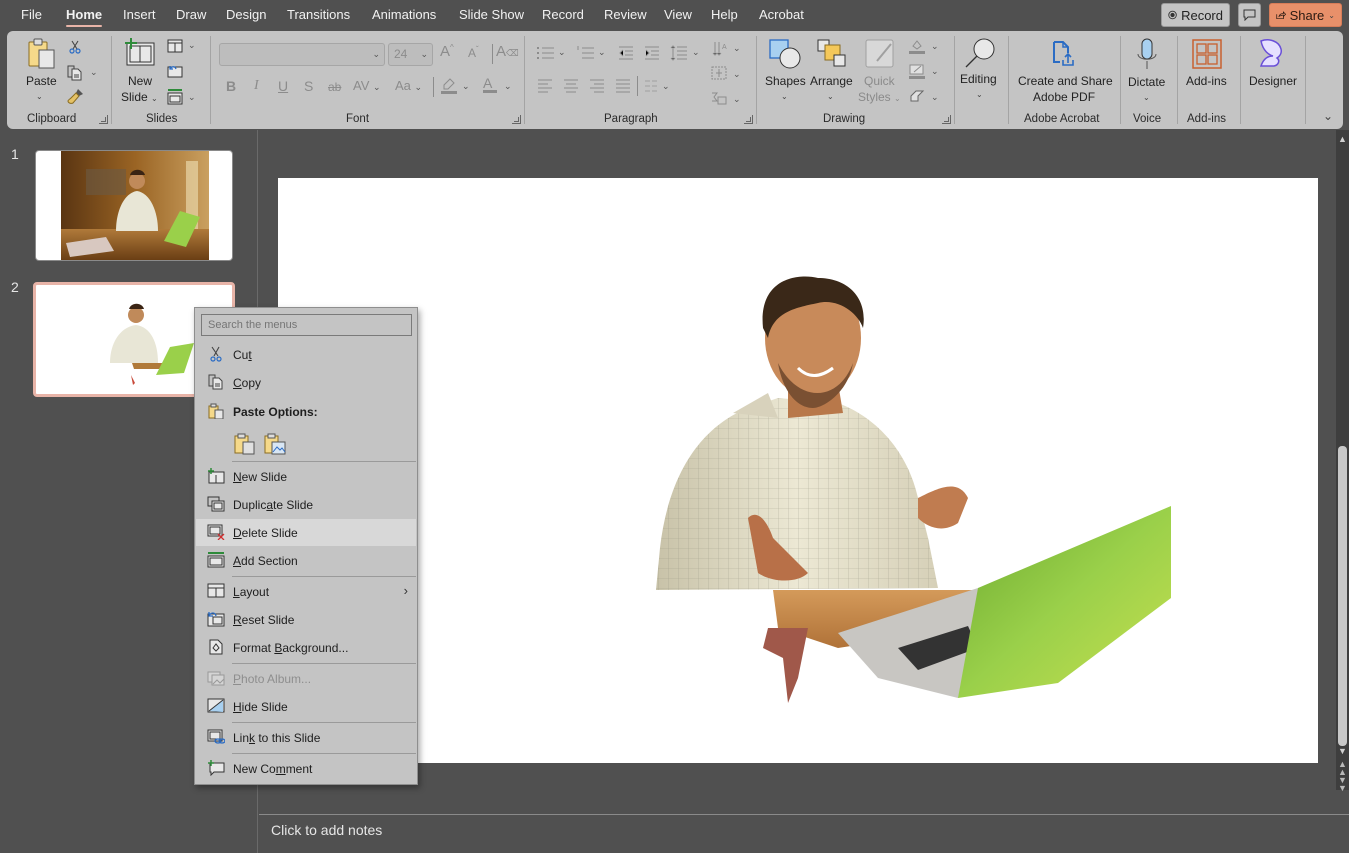 Image resolution: width=1349 pixels, height=853 pixels. What do you see at coordinates (804, 814) in the screenshot?
I see `notes-divider` at bounding box center [804, 814].